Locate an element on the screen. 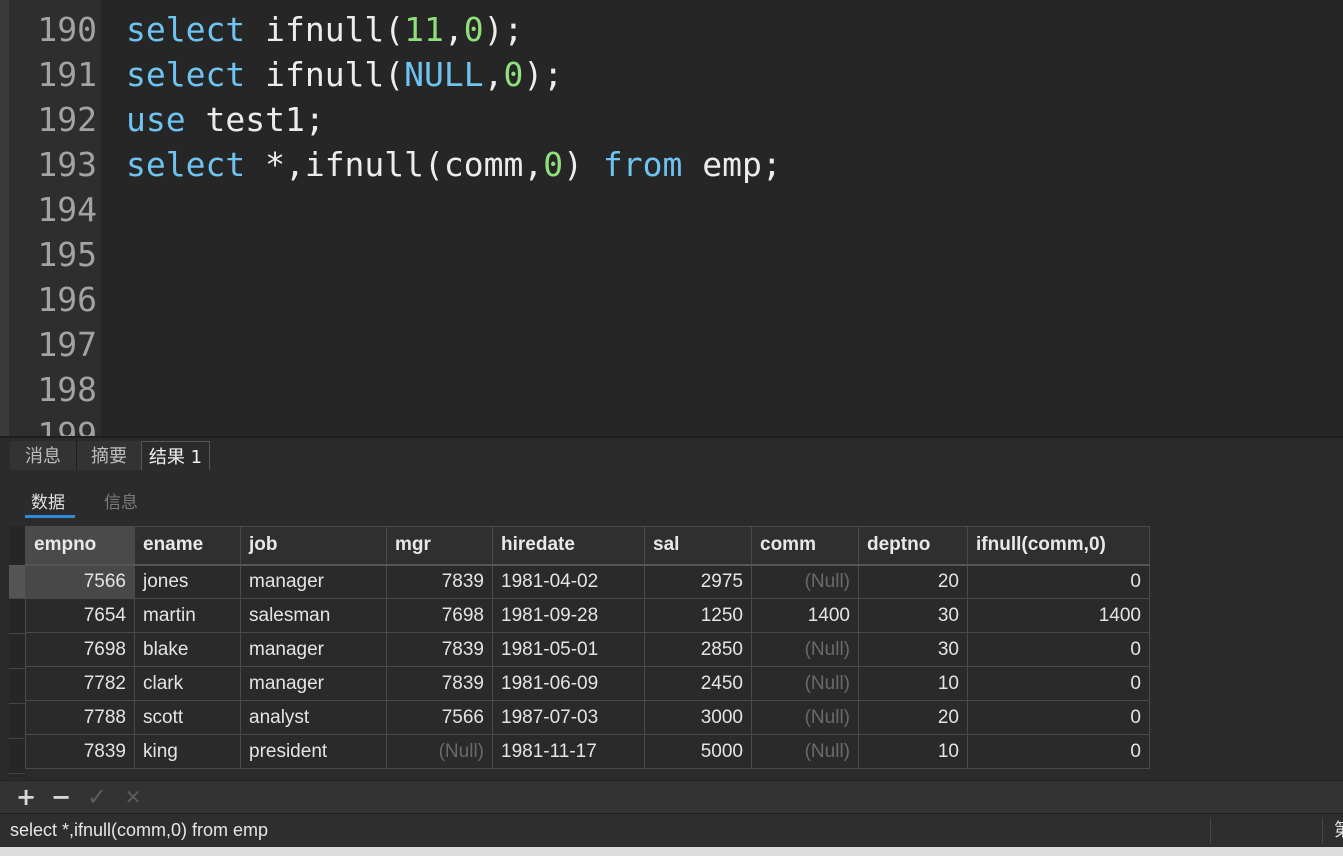 This screenshot has height=856, width=1343. table-cell: 2450 is located at coordinates (698, 683).